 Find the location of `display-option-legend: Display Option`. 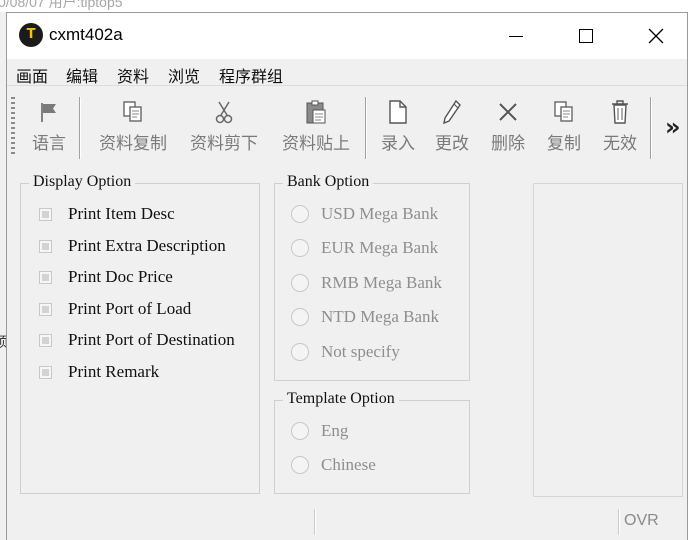

display-option-legend: Display Option is located at coordinates (82, 182).